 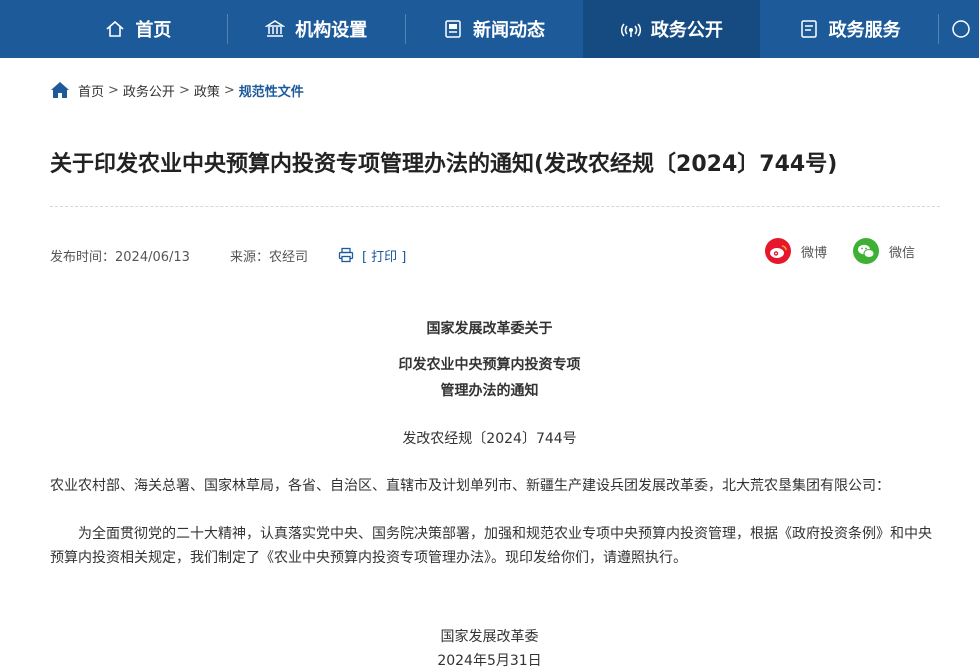 What do you see at coordinates (120, 257) in the screenshot?
I see `publish-date: 发布时间：2024/06/13` at bounding box center [120, 257].